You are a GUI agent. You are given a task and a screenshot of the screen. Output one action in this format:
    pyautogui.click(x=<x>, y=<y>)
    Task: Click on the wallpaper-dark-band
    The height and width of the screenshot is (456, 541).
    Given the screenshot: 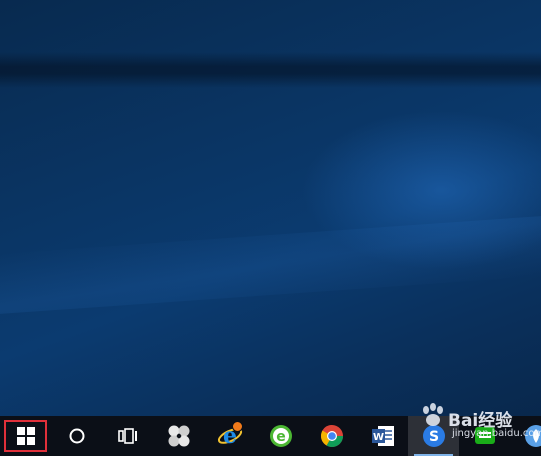 What is the action you would take?
    pyautogui.click(x=270, y=70)
    